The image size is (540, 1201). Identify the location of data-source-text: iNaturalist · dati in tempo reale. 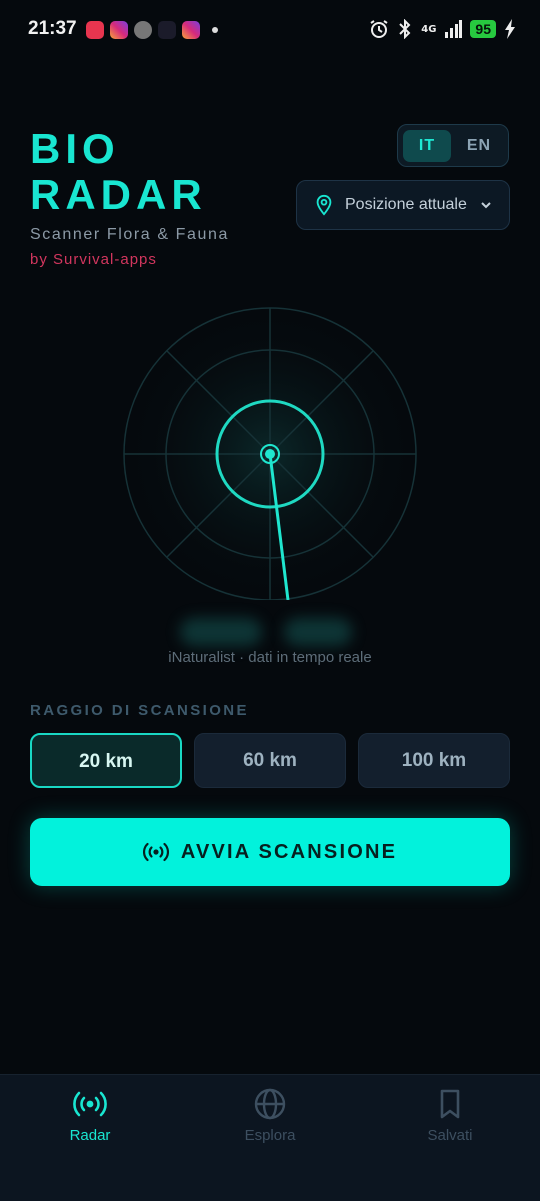
(270, 657).